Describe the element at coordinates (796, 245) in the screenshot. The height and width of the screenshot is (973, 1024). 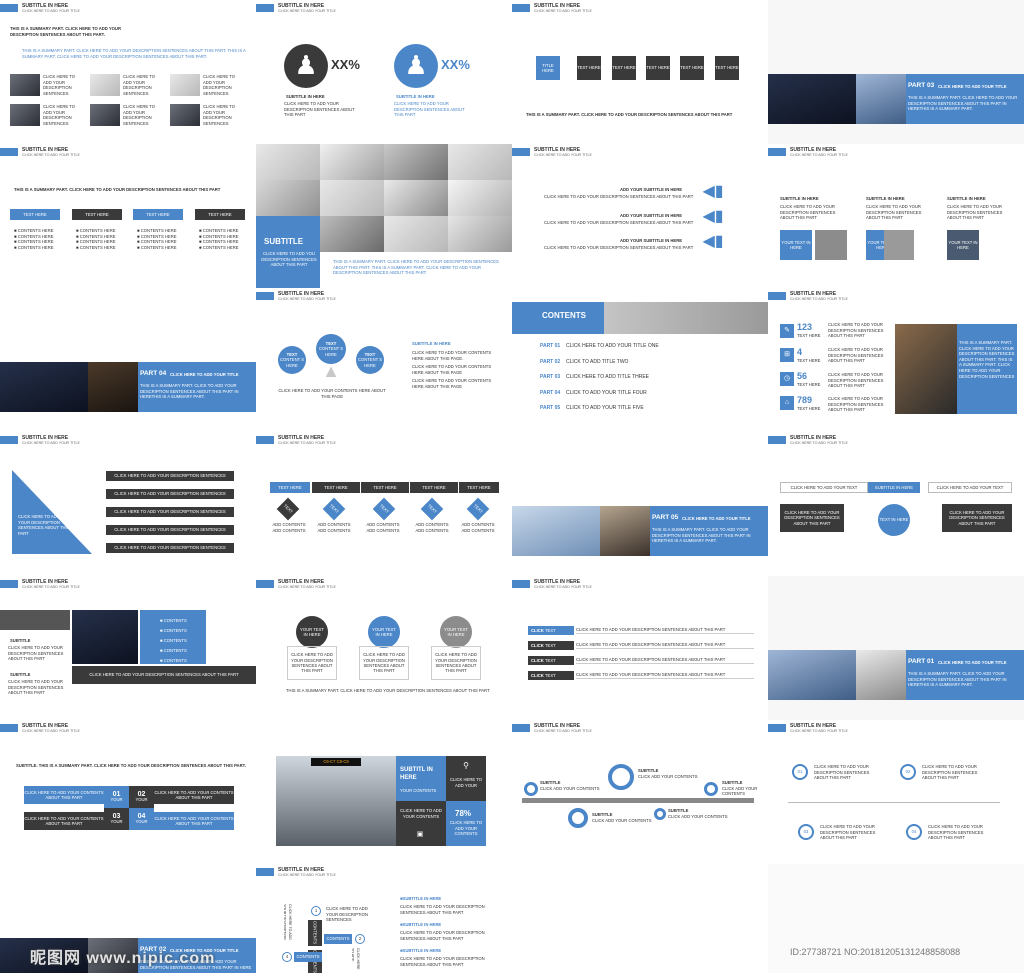
I see `col-box: YOUR TEXT IN HERE` at that location.